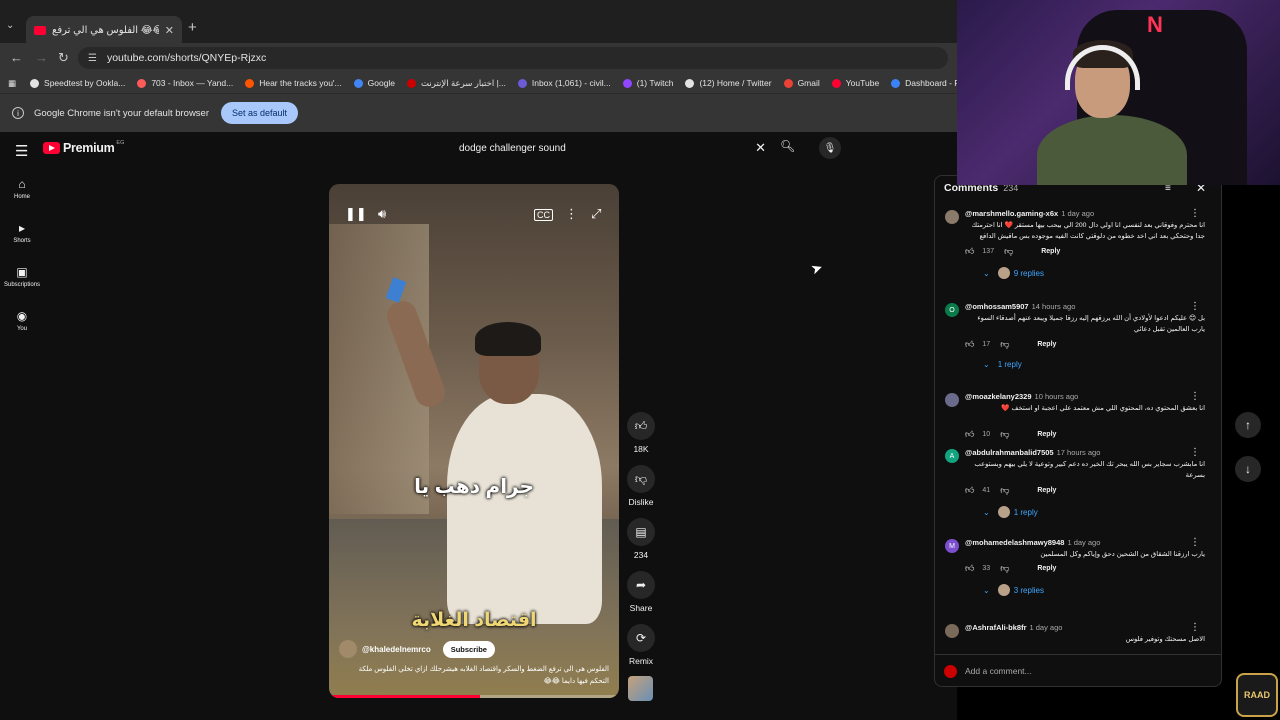  I want to click on comment-author: @moazkelany2329 10 hours ago, so click(1021, 396).